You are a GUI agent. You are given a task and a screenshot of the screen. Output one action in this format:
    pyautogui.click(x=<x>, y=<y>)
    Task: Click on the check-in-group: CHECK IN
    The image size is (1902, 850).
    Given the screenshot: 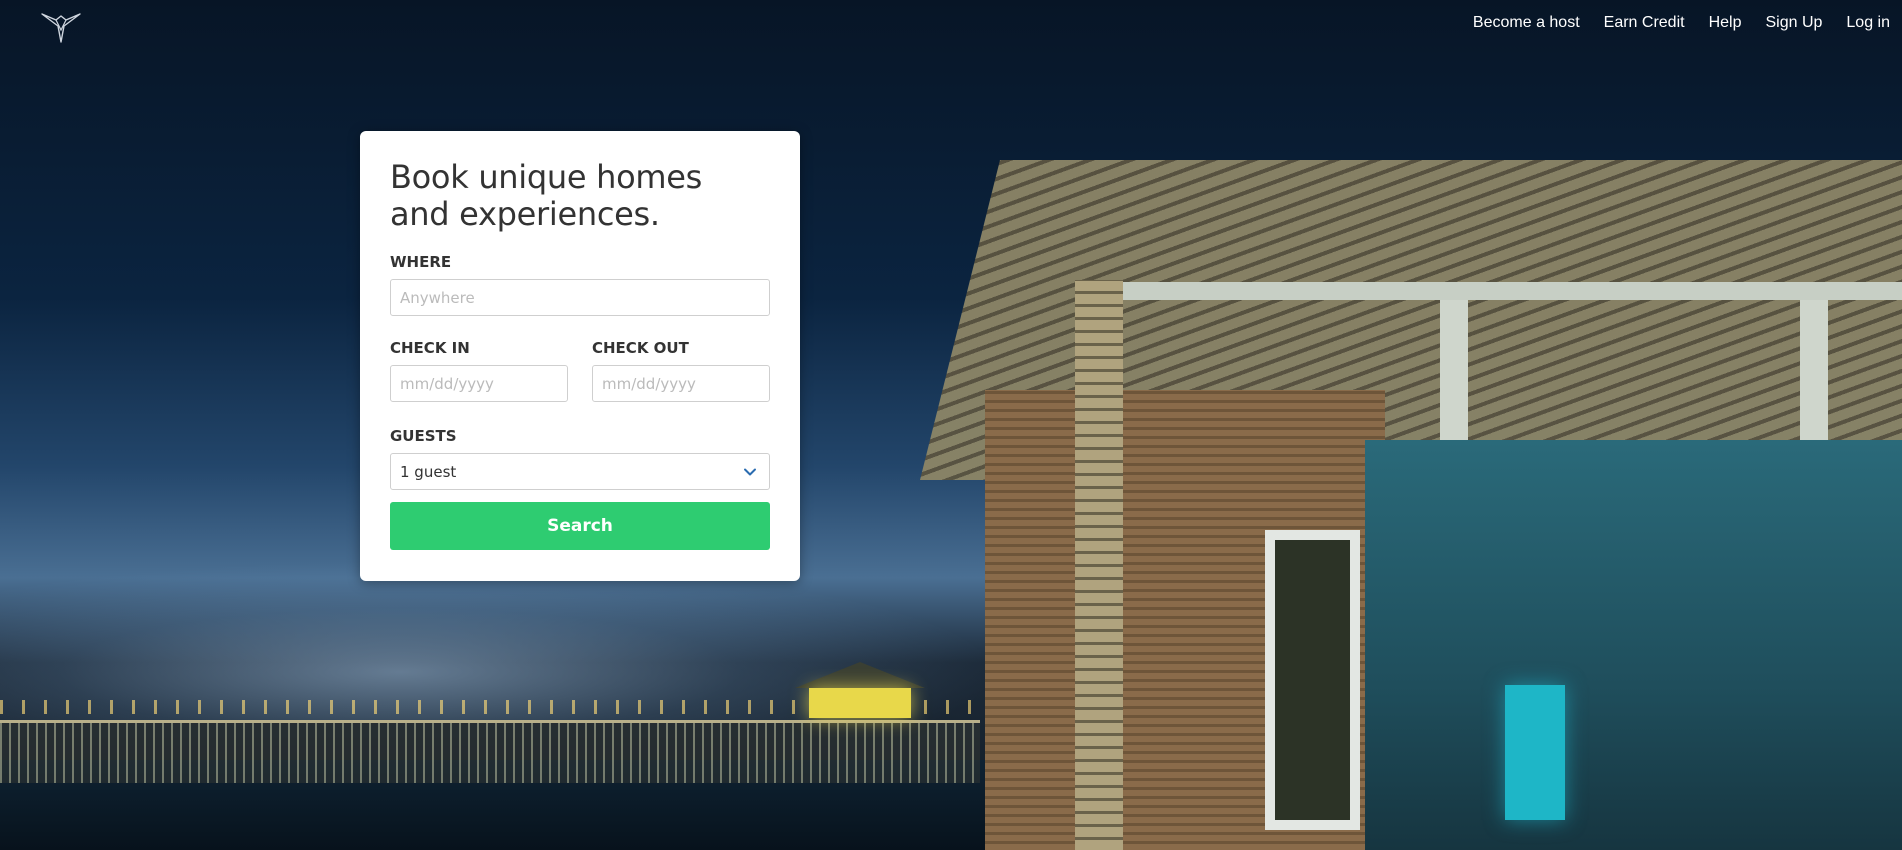 What is the action you would take?
    pyautogui.click(x=479, y=370)
    